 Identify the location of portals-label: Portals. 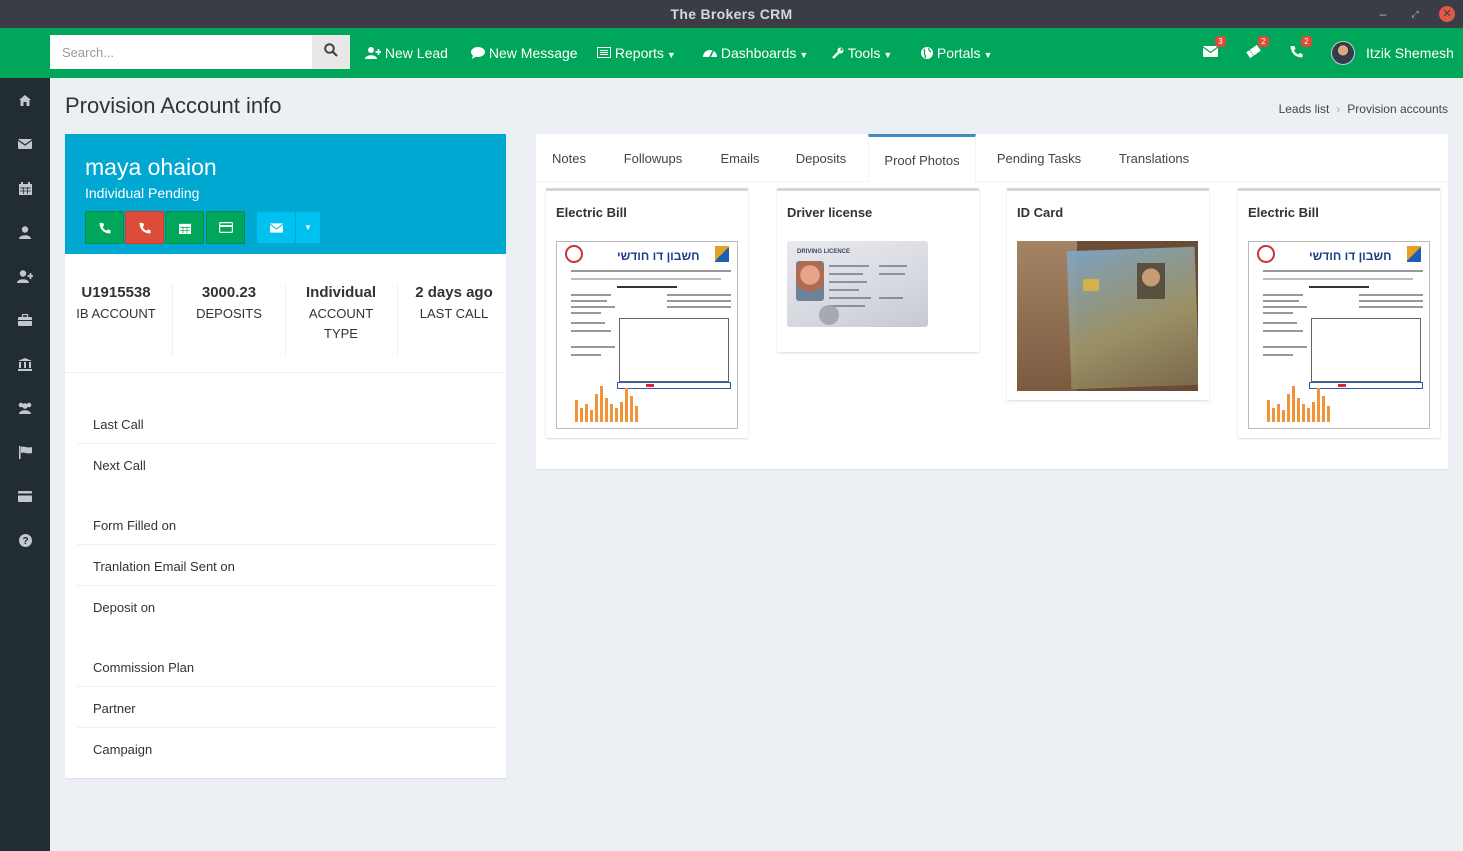
(958, 53).